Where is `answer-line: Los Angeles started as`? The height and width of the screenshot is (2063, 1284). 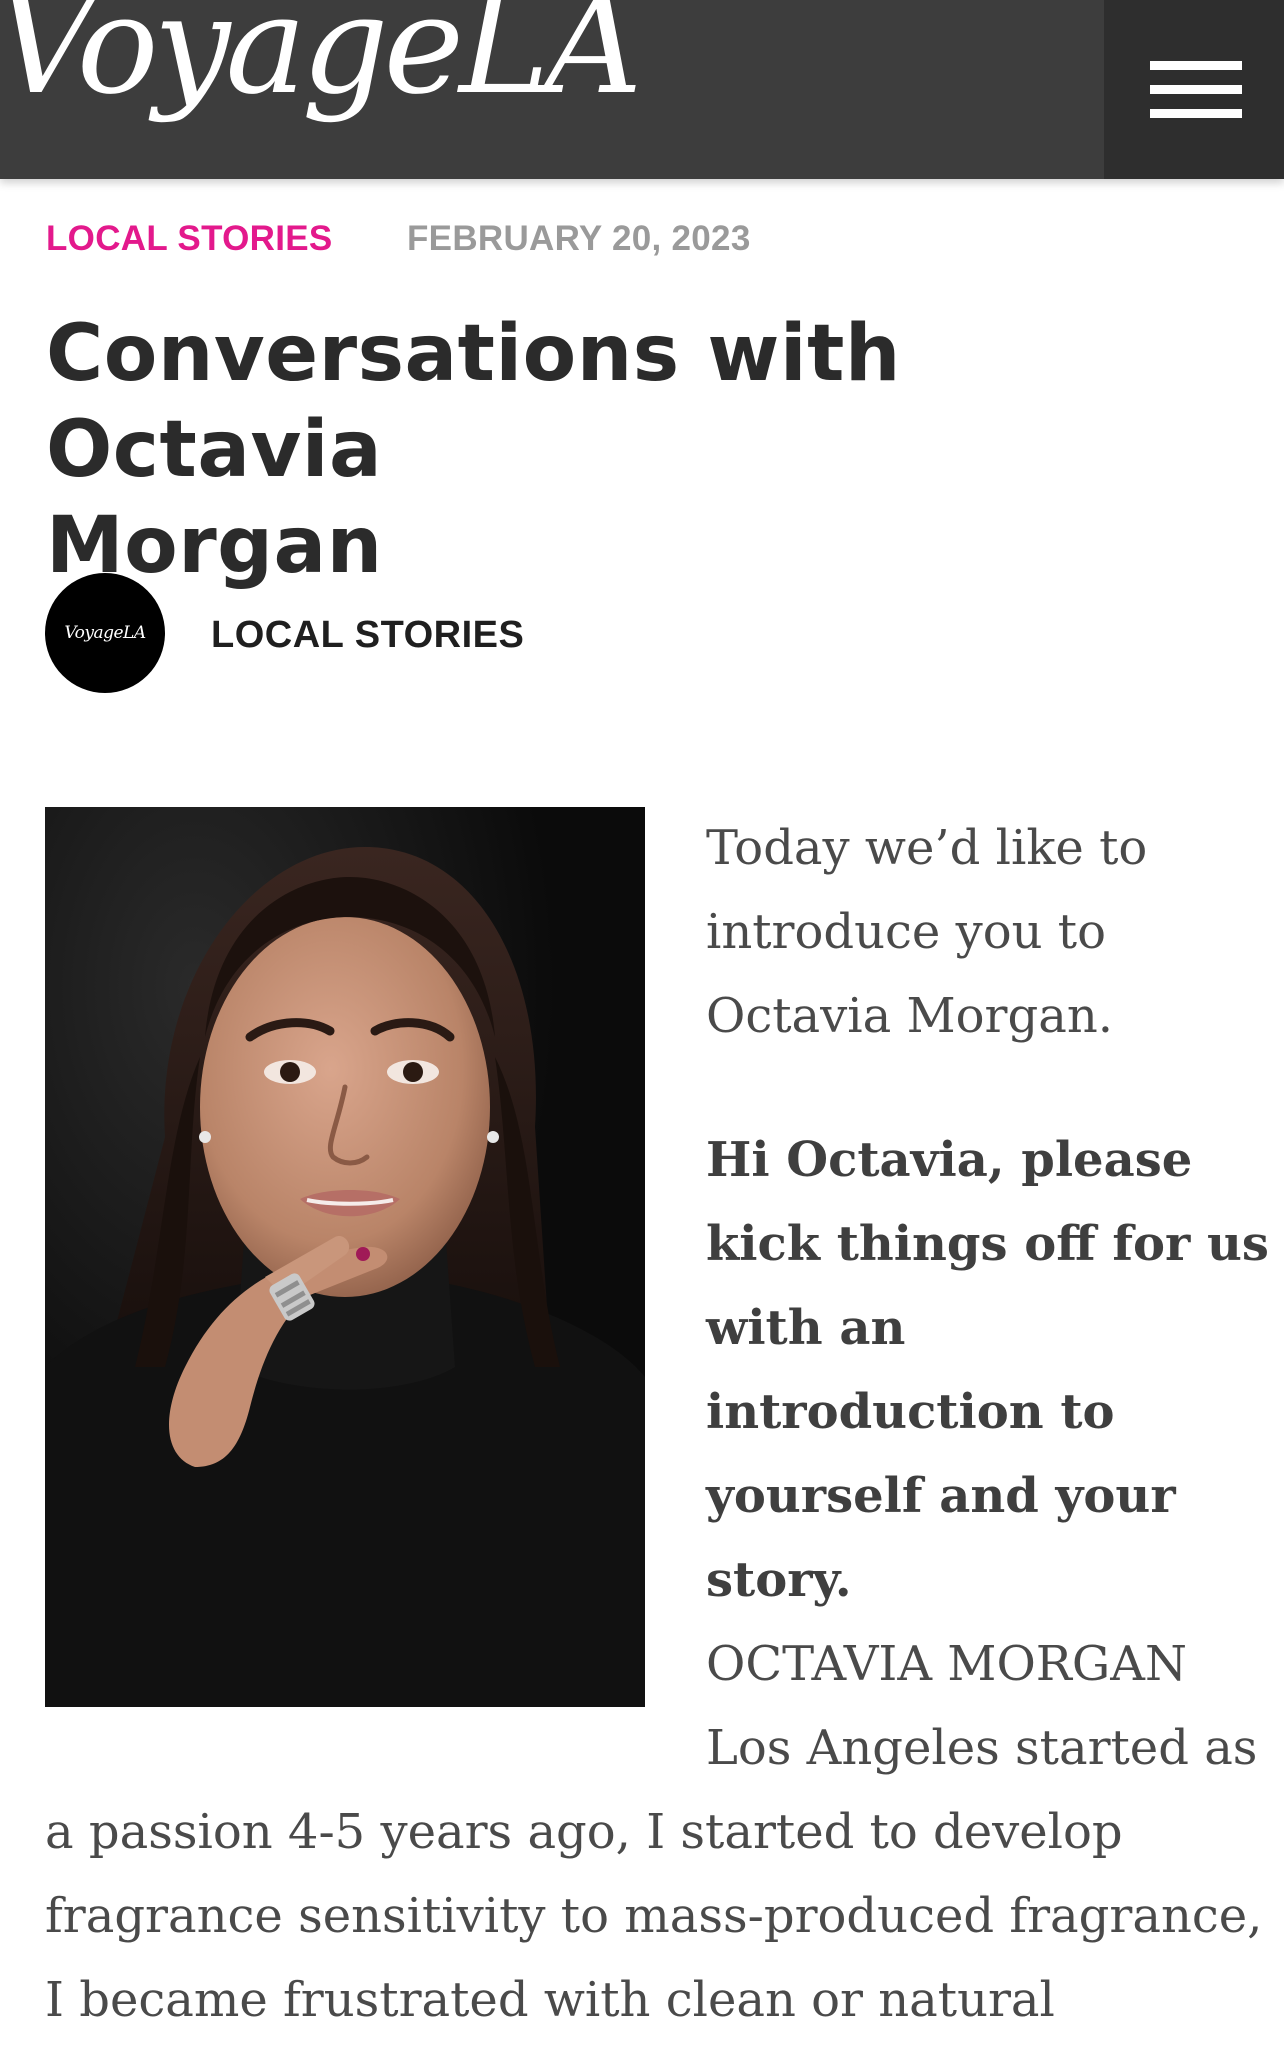
answer-line: Los Angeles started as is located at coordinates (982, 1748).